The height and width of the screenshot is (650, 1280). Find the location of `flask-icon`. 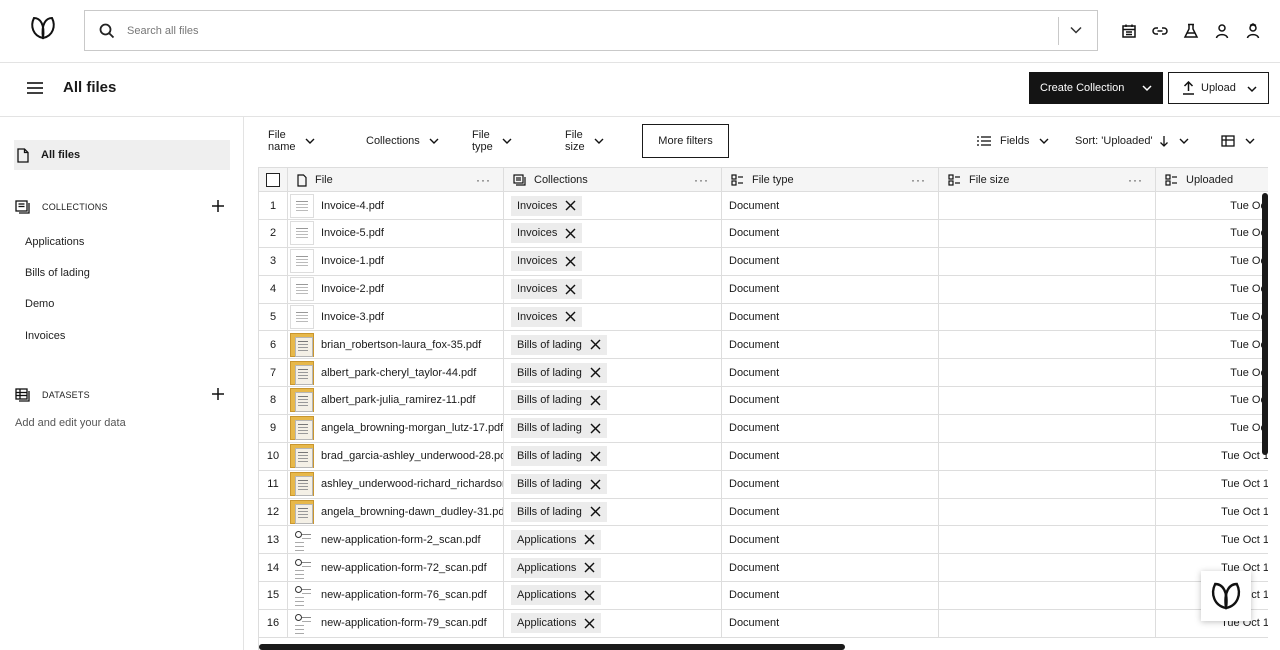

flask-icon is located at coordinates (1191, 31).